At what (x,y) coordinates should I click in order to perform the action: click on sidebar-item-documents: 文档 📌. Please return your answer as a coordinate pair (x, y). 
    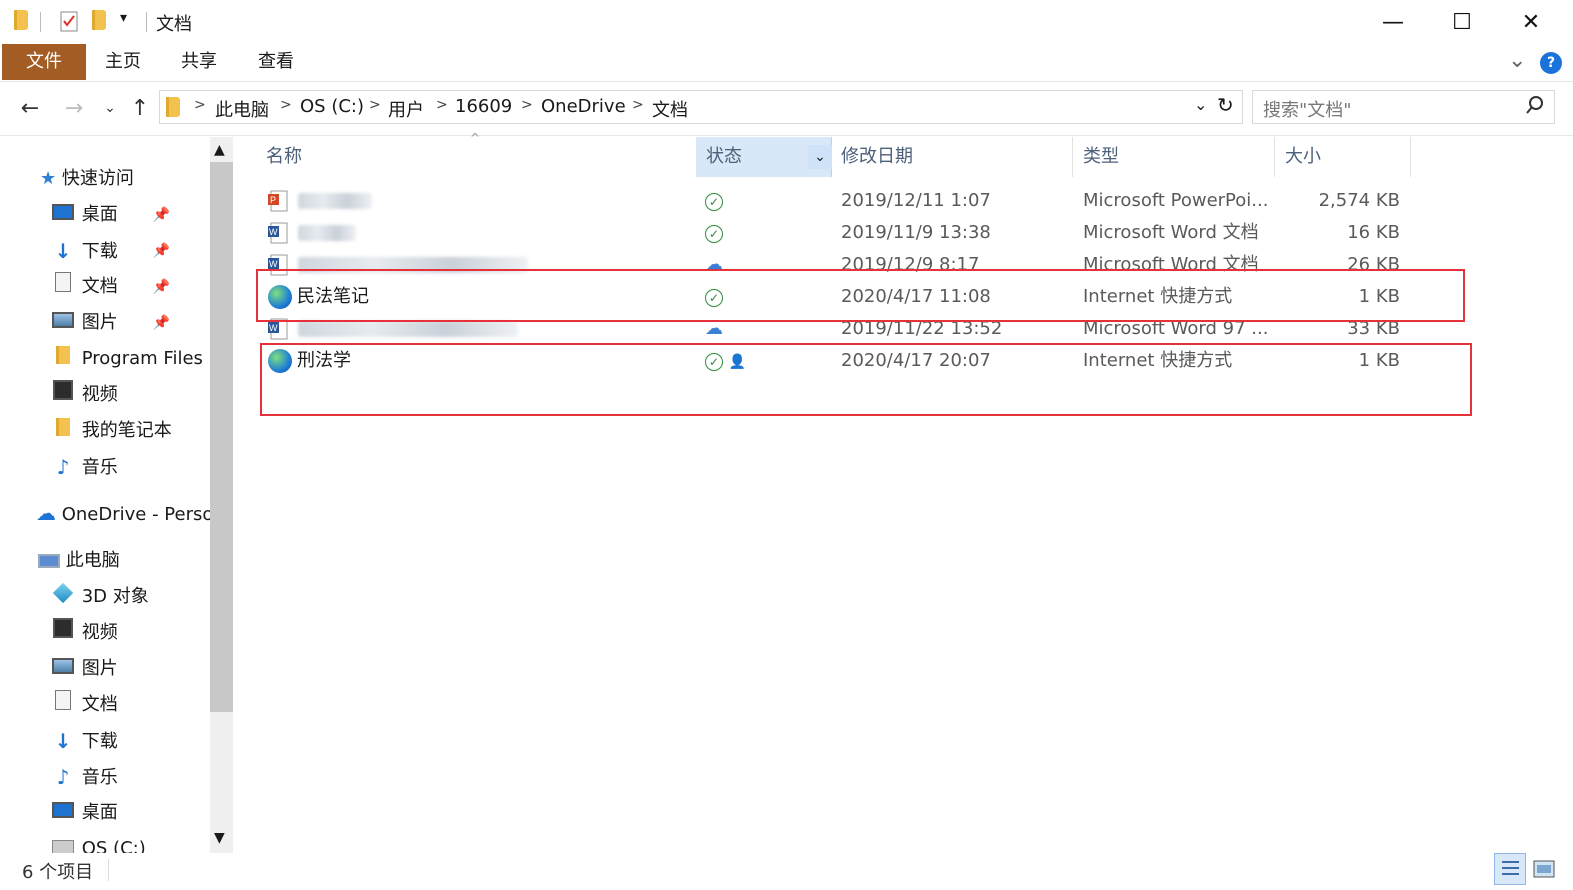
    Looking at the image, I should click on (125, 287).